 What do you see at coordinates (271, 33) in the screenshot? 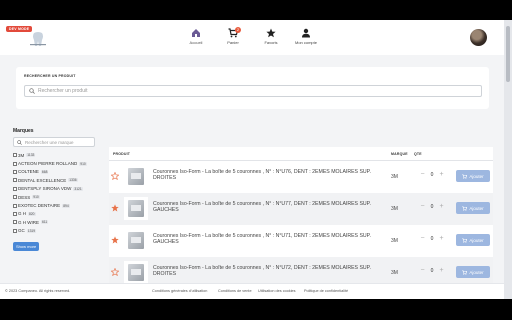
I see `star-icon` at bounding box center [271, 33].